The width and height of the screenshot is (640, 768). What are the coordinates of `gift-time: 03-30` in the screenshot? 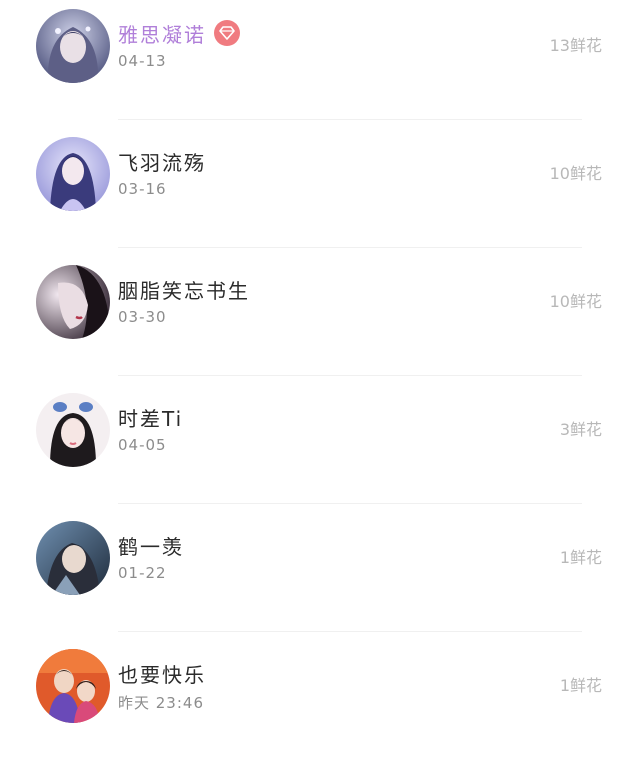 It's located at (142, 317).